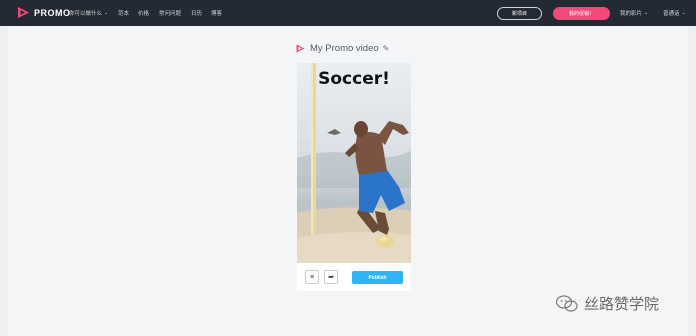  I want to click on nav-label: 范本, so click(124, 14).